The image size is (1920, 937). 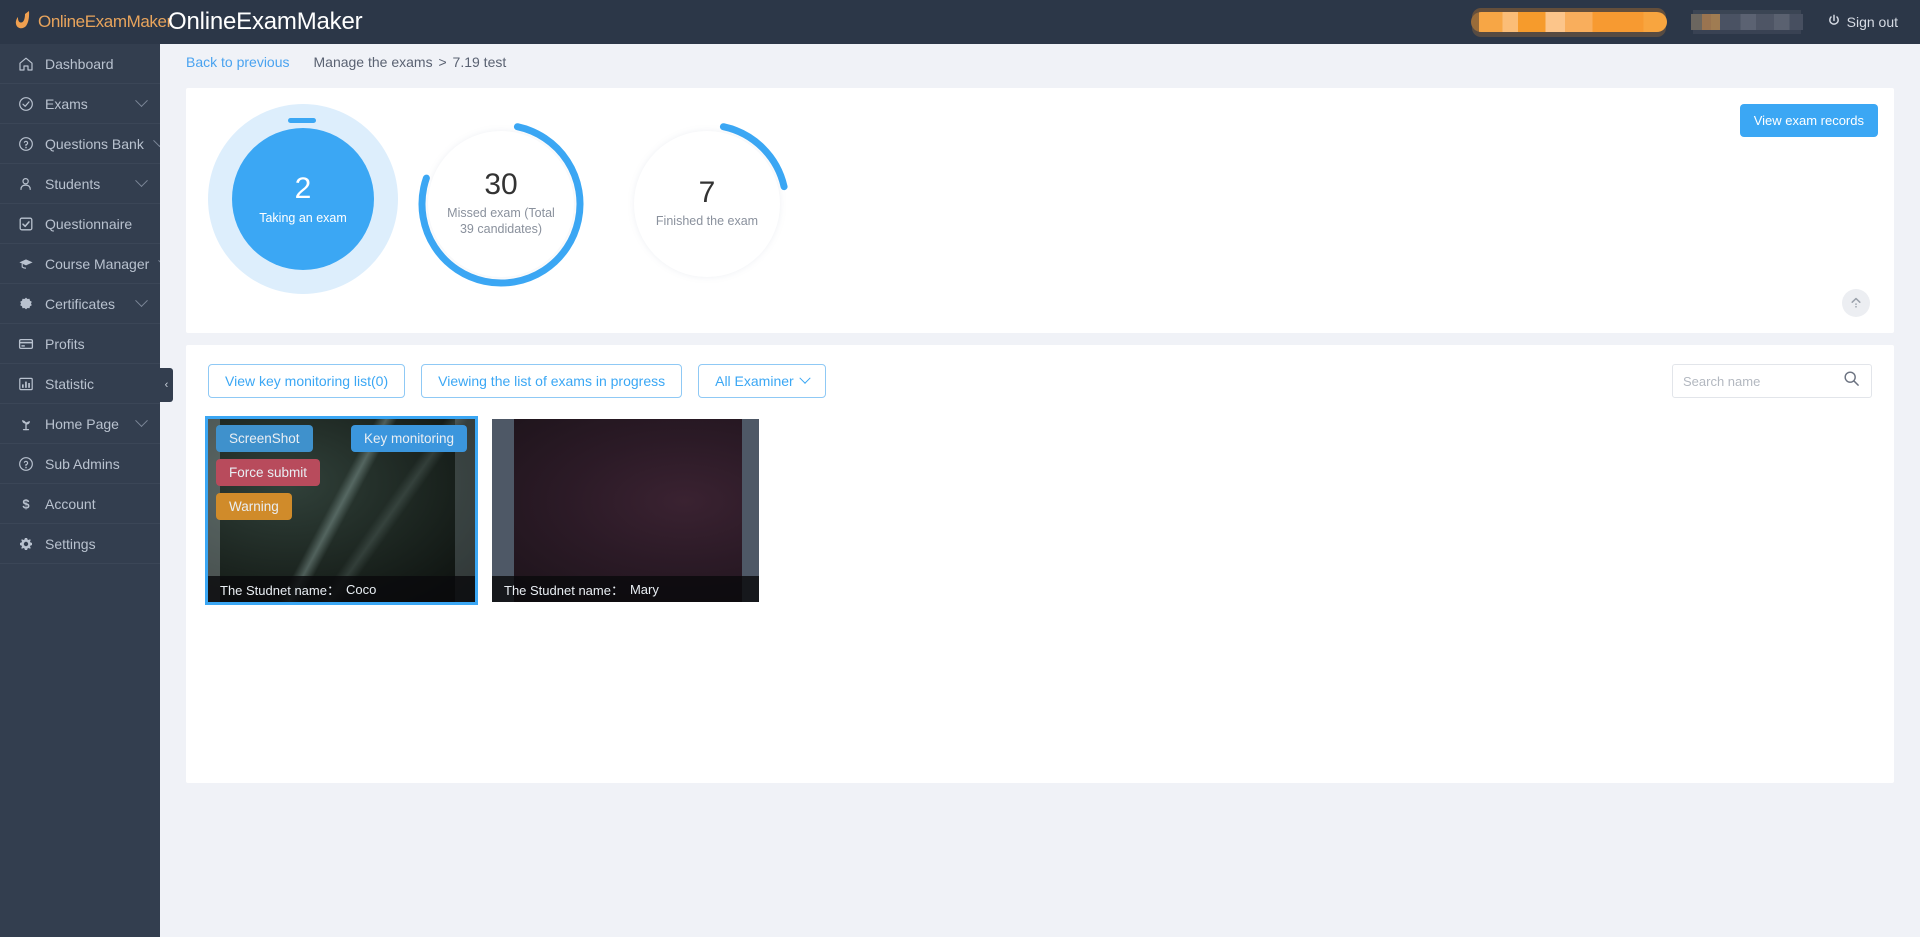 What do you see at coordinates (307, 381) in the screenshot?
I see `view-key-monitoring-list-button: View key monitoring list(0)` at bounding box center [307, 381].